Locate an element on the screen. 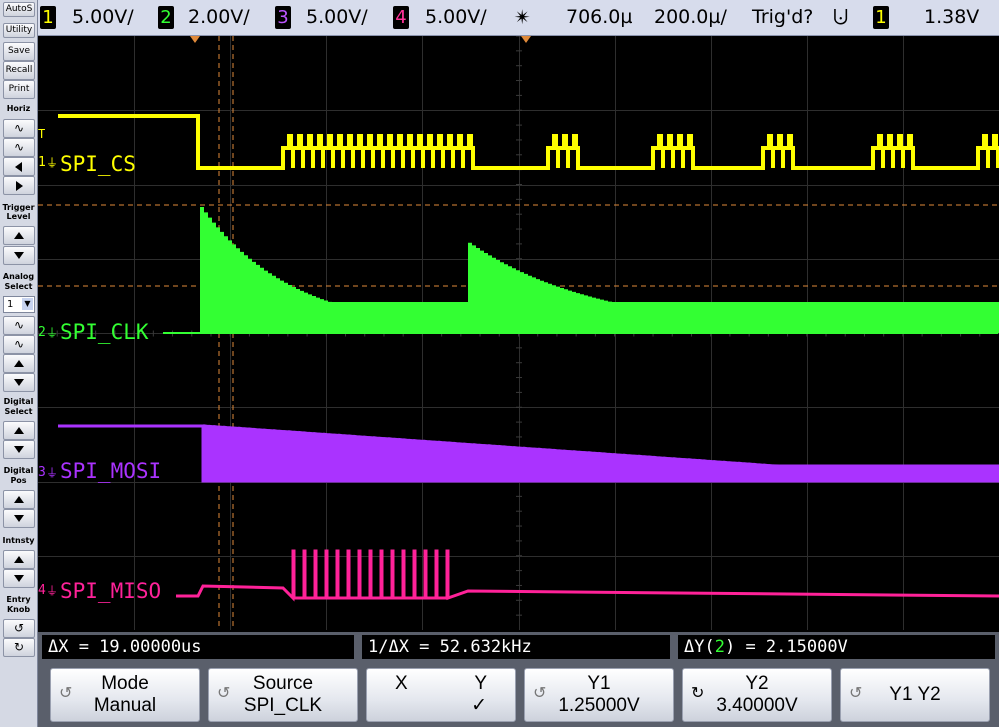  trigger-level-up-button is located at coordinates (19, 235).